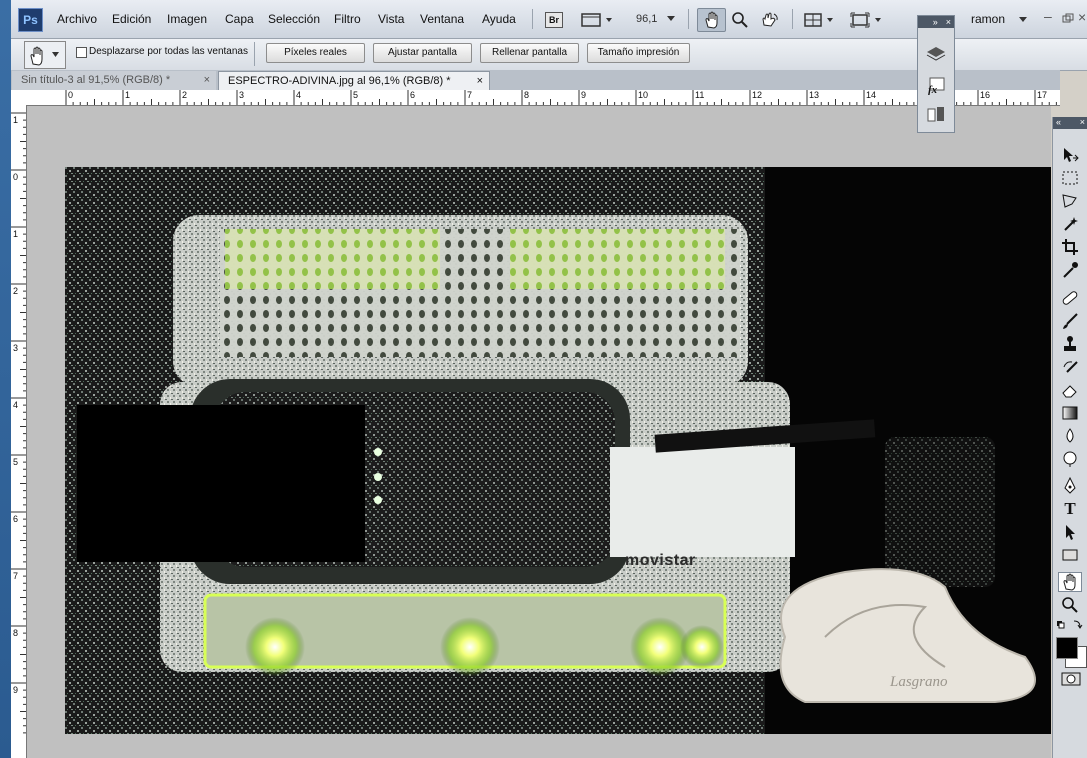 This screenshot has height=758, width=1087. I want to click on path-selection-tool, so click(1070, 532).